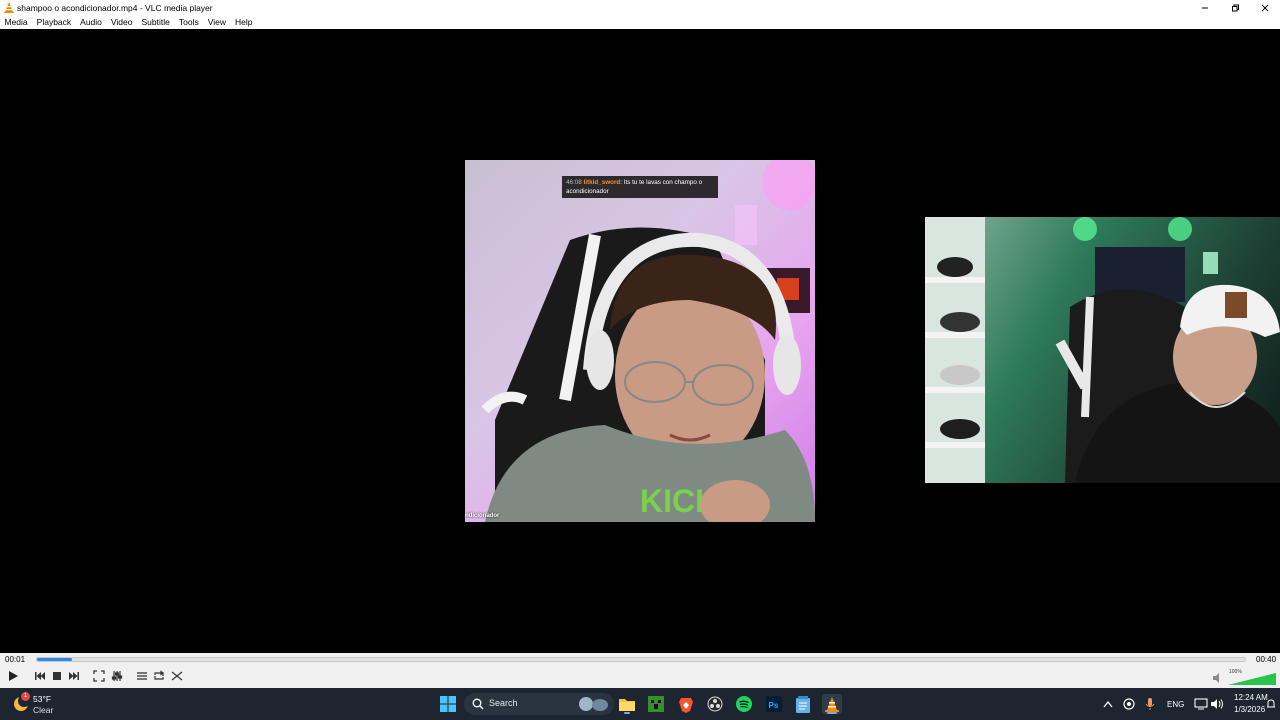 The width and height of the screenshot is (1280, 720). Describe the element at coordinates (40, 676) in the screenshot. I see `previous-button` at that location.